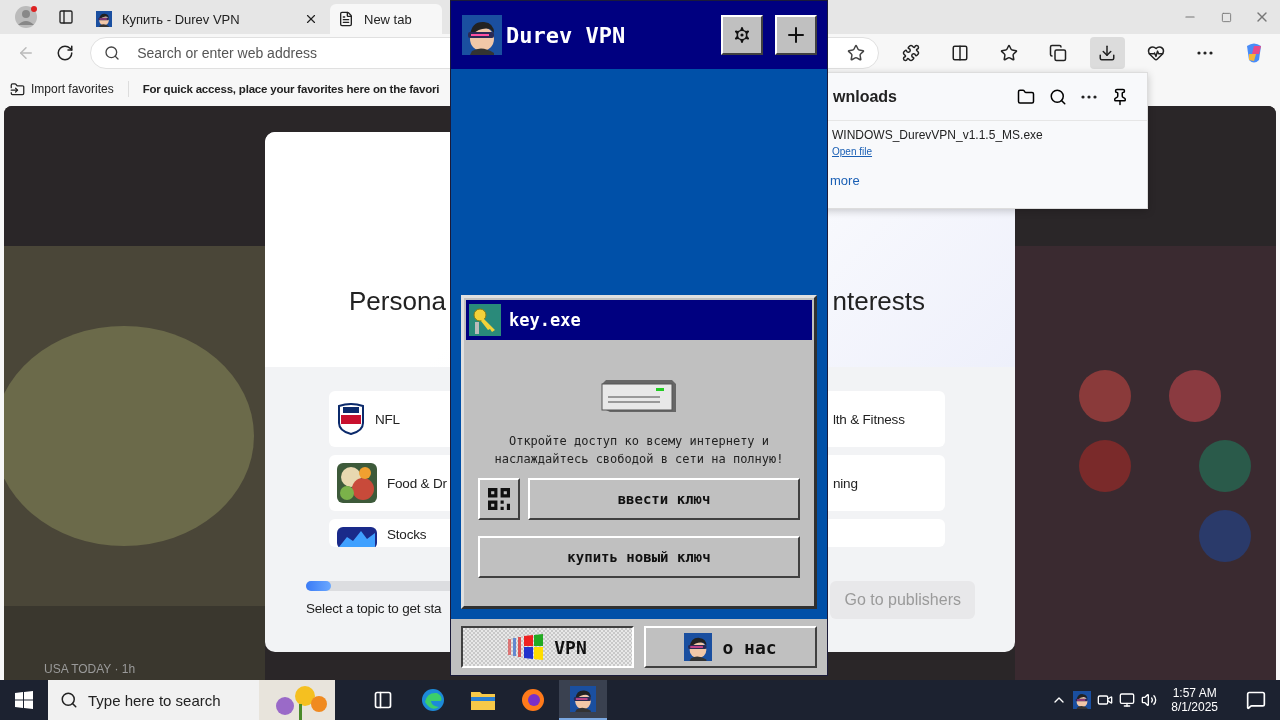  What do you see at coordinates (1120, 96) in the screenshot?
I see `pin-icon` at bounding box center [1120, 96].